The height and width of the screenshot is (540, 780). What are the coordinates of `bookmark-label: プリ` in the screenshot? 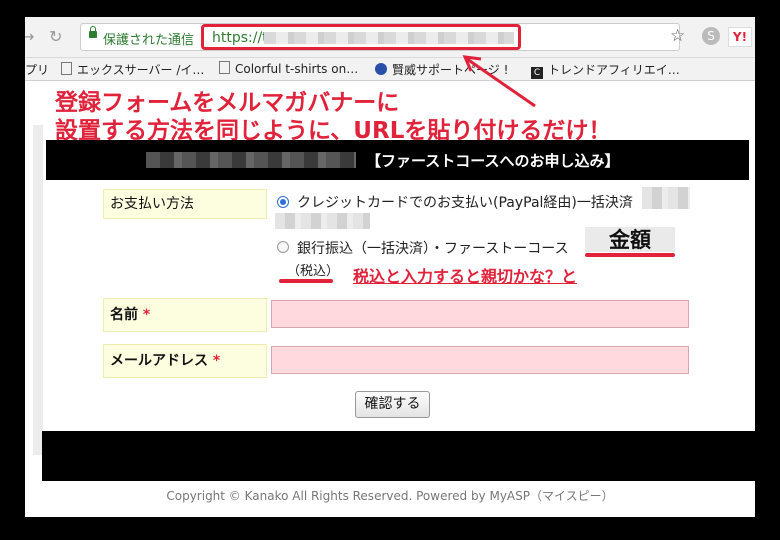 It's located at (37, 70).